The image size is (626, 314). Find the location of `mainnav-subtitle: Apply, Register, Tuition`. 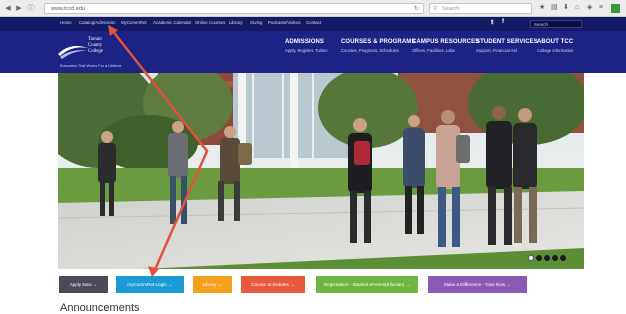

mainnav-subtitle: Apply, Register, Tuition is located at coordinates (306, 50).